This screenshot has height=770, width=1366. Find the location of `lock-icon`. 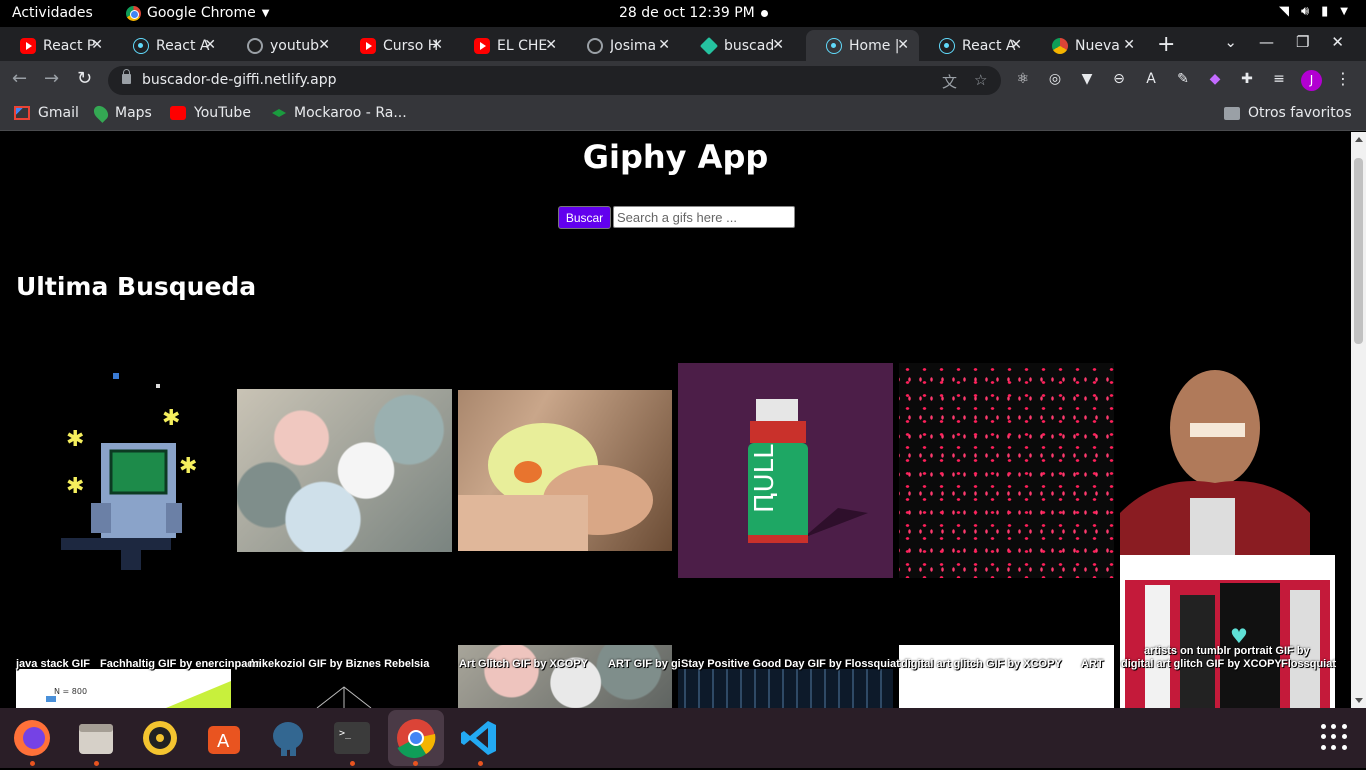

lock-icon is located at coordinates (126, 76).